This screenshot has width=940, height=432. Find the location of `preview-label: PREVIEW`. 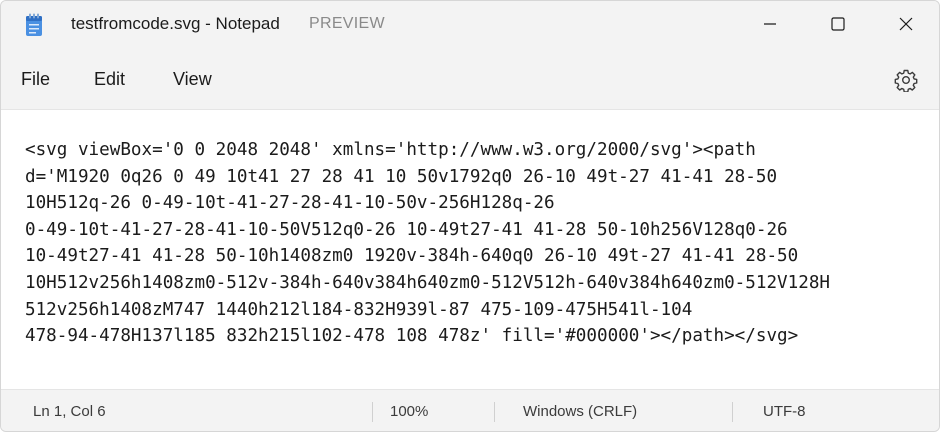

preview-label: PREVIEW is located at coordinates (347, 23).